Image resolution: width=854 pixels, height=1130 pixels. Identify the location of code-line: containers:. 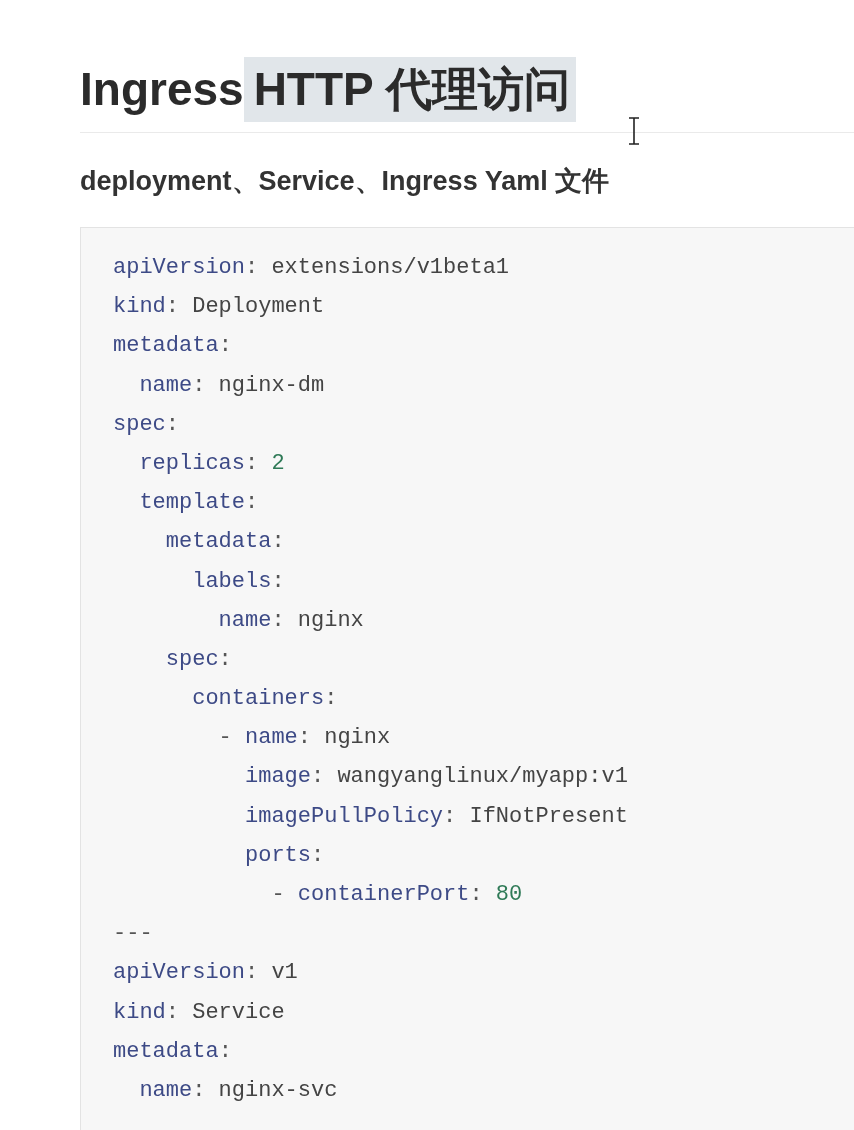
(265, 699).